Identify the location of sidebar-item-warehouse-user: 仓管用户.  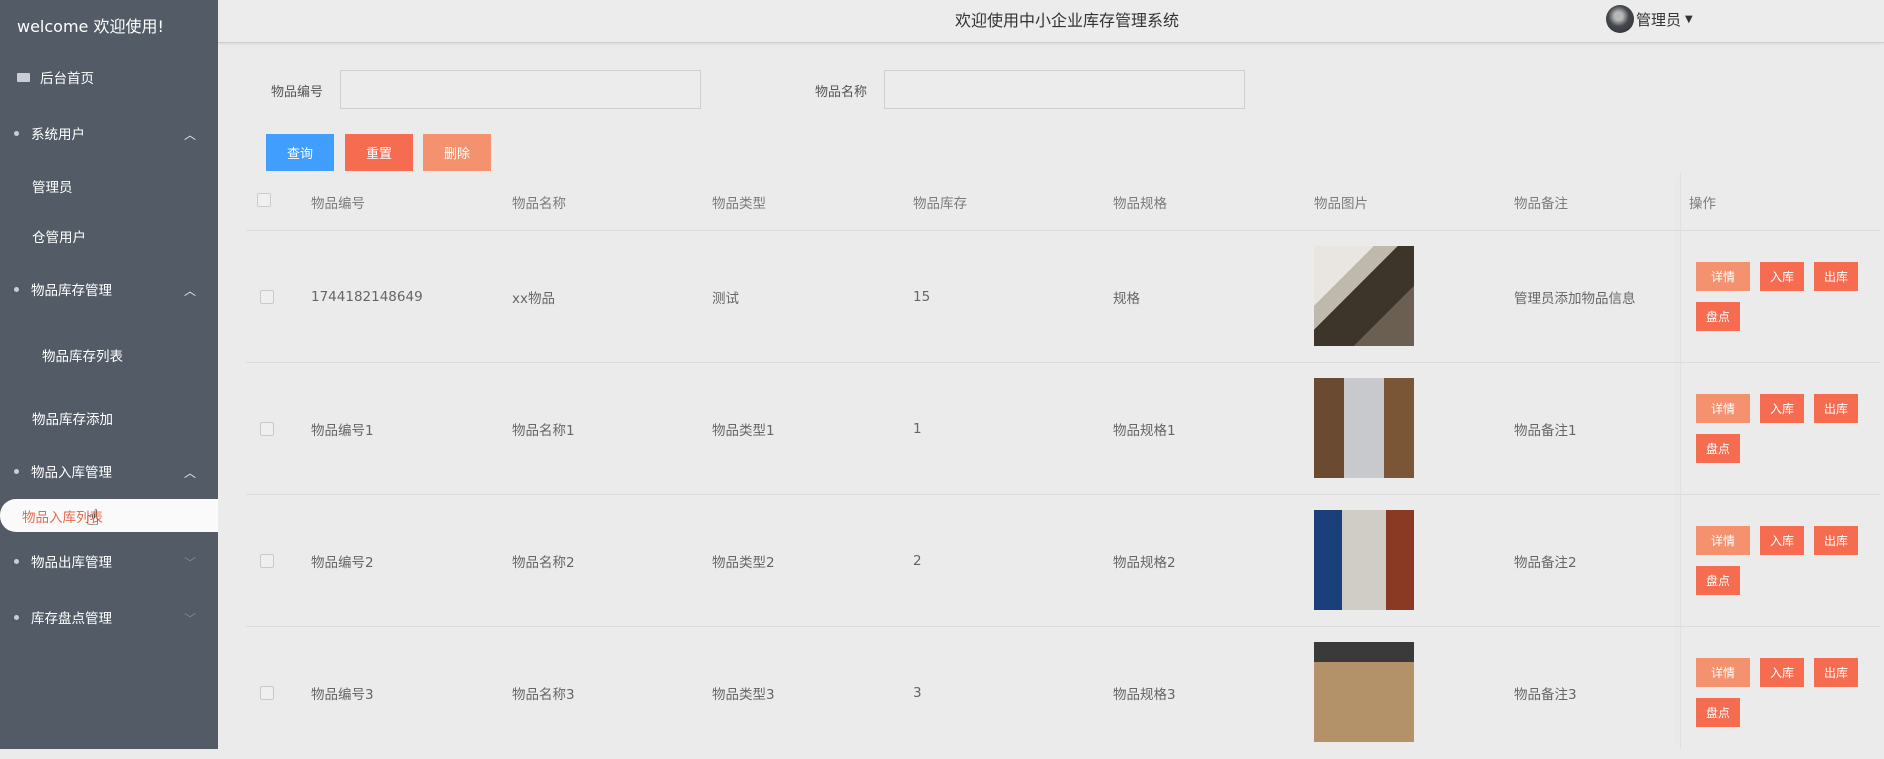
(109, 236).